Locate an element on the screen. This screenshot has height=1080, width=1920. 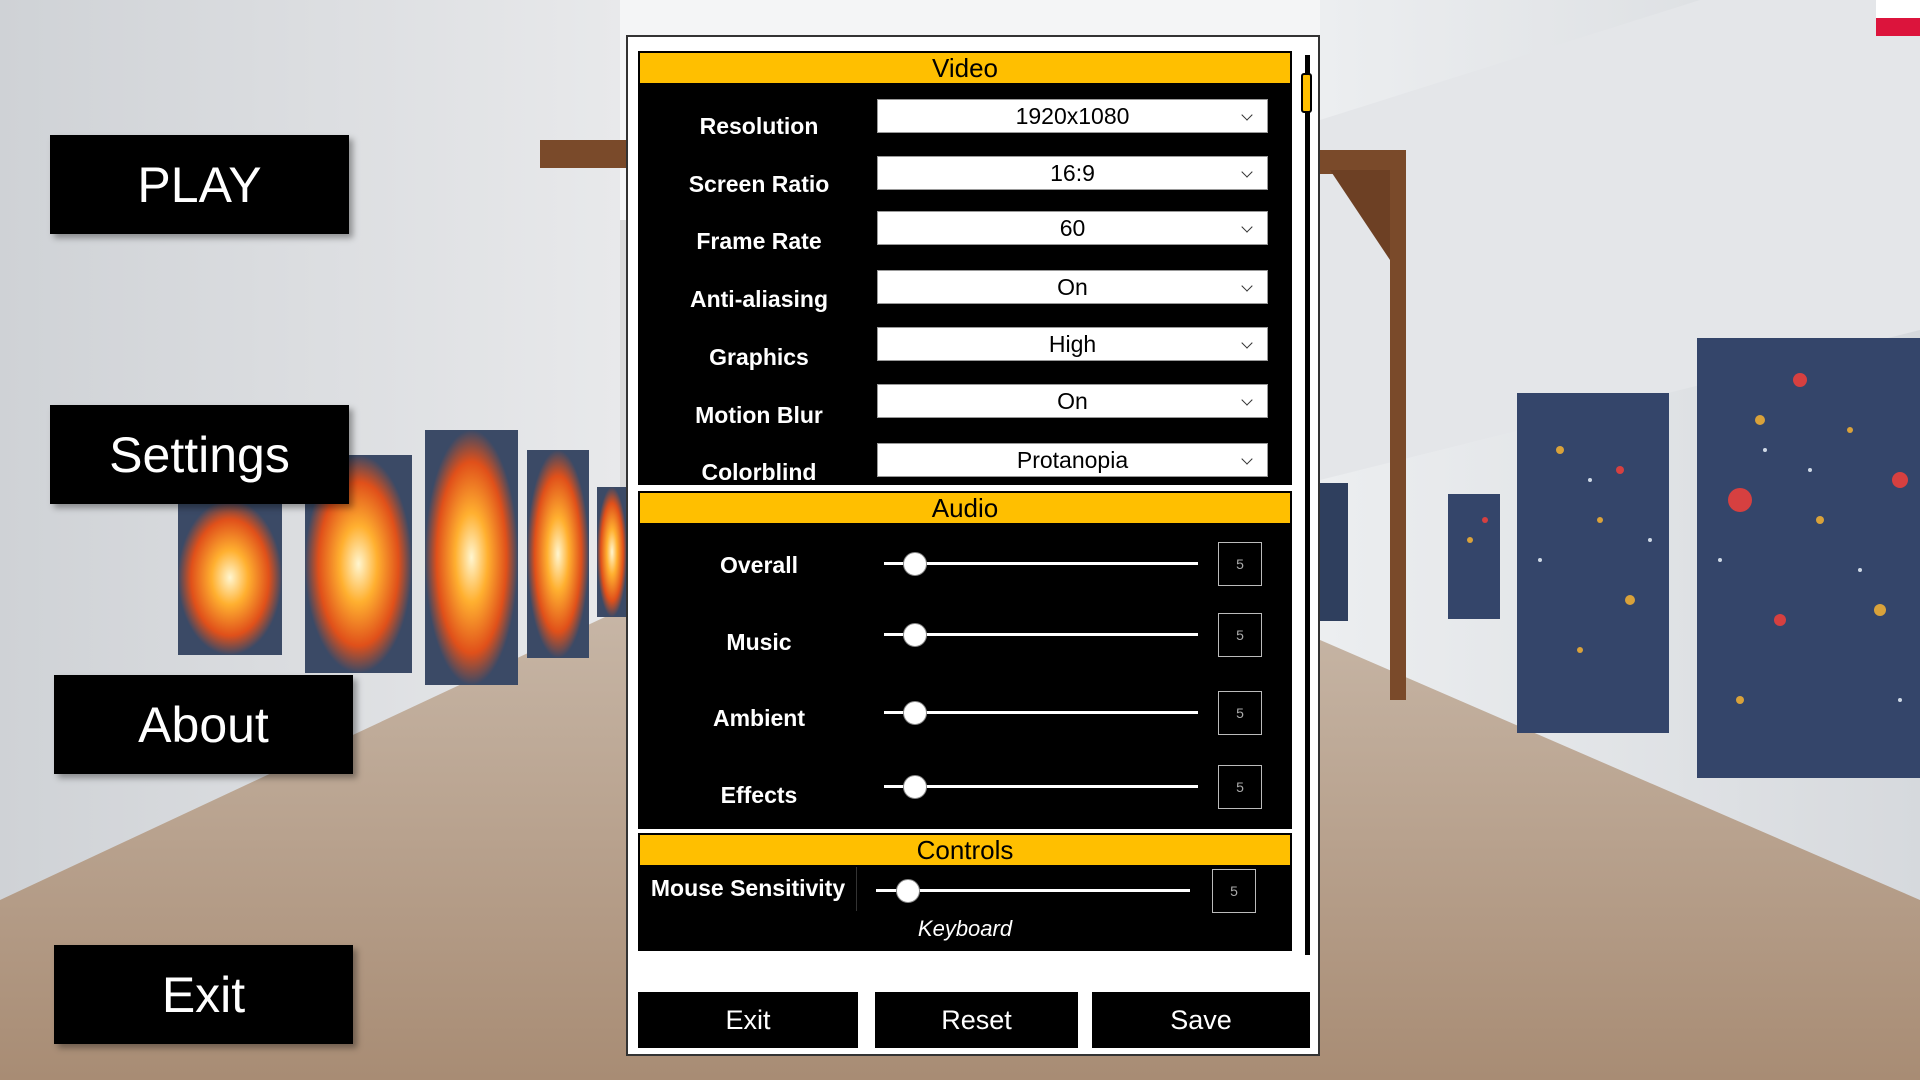
screen-ratio-value: 16:9 is located at coordinates (1072, 172).